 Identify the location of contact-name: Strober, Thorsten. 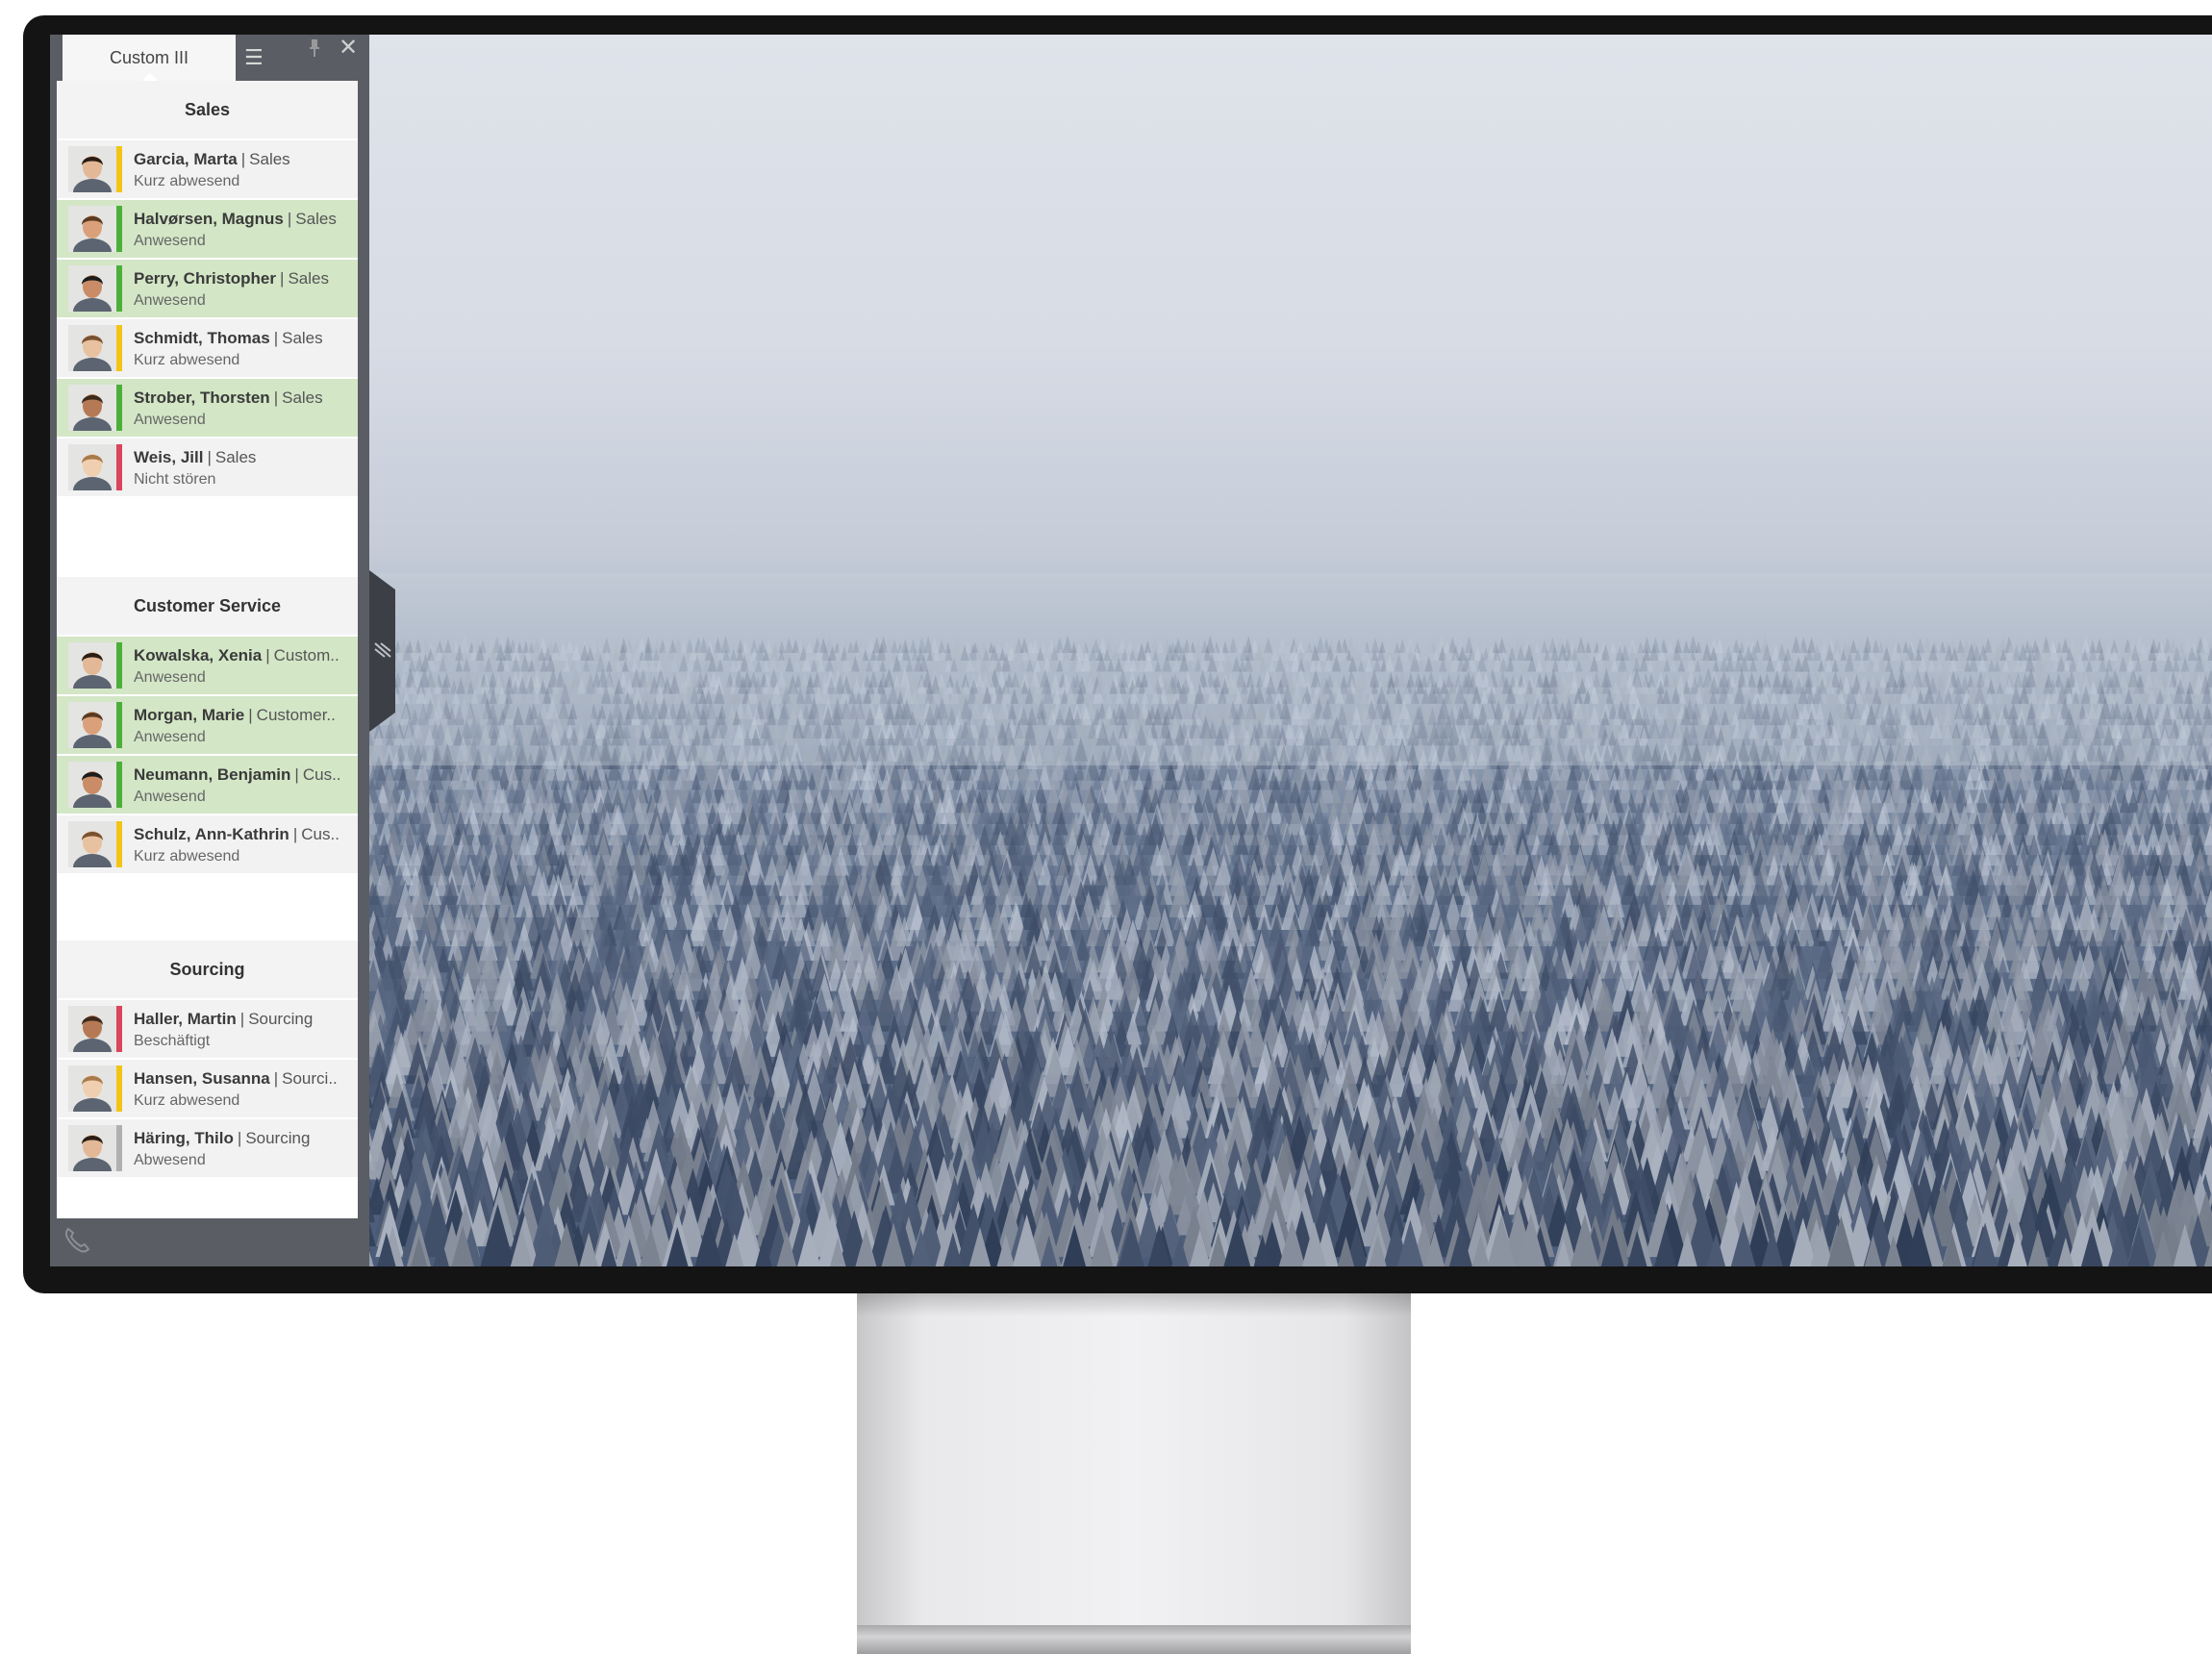
(202, 398).